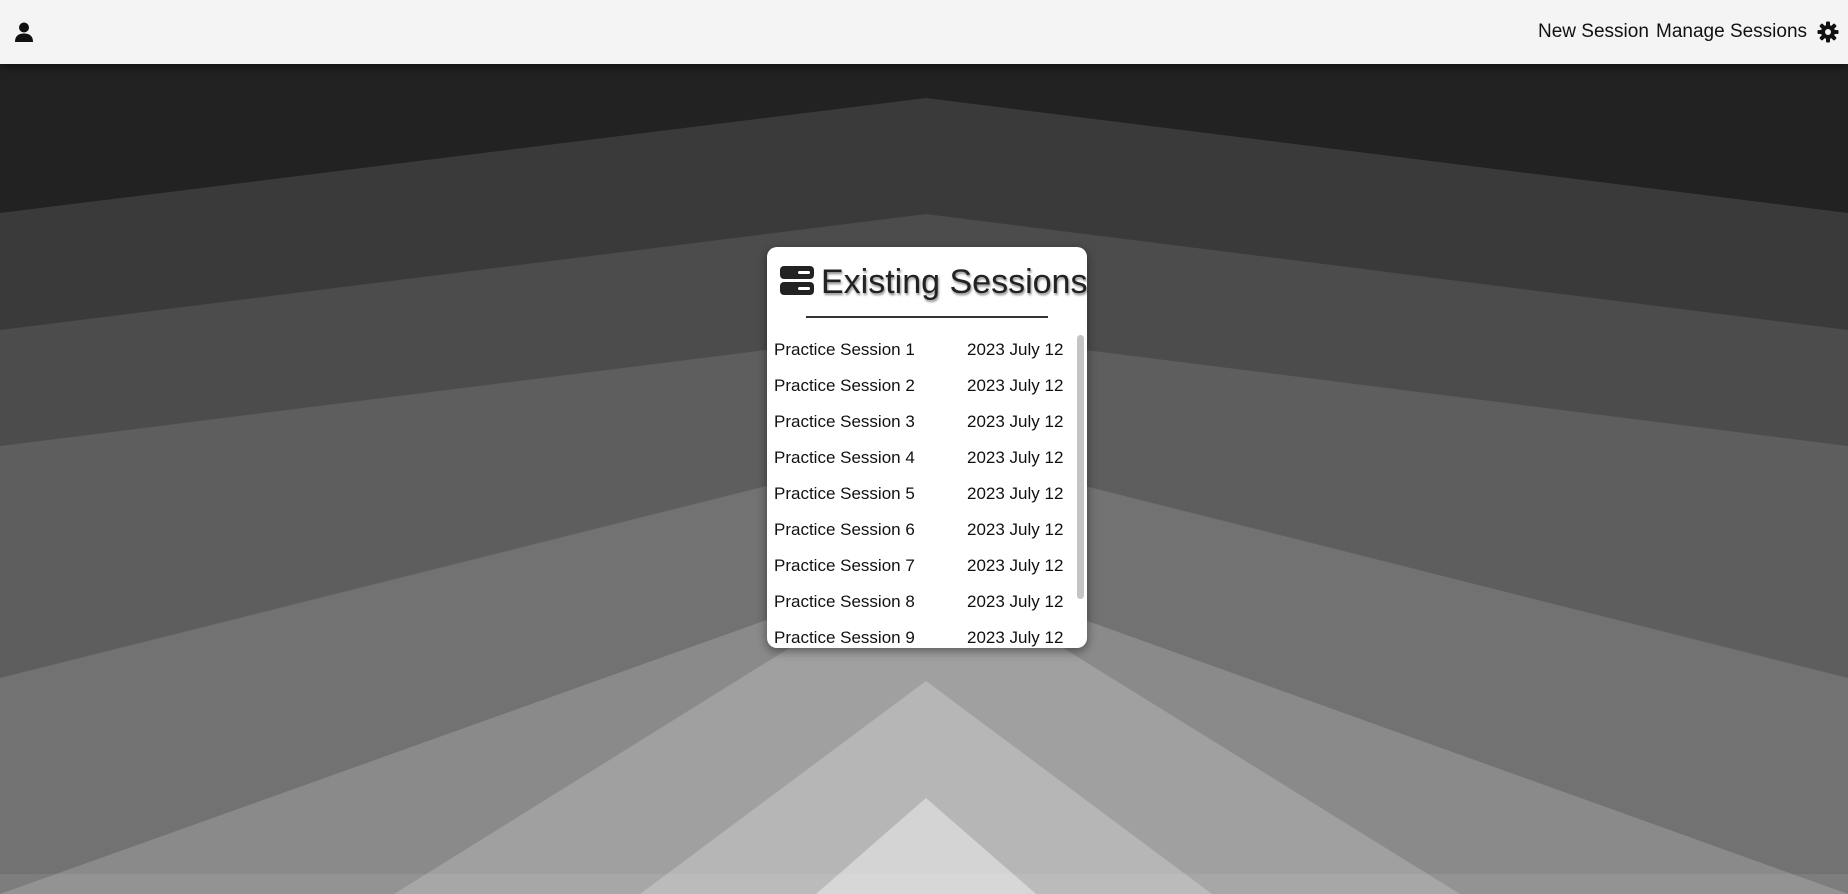  What do you see at coordinates (922, 423) in the screenshot?
I see `session-row: Practice Session 3 2023 July 12` at bounding box center [922, 423].